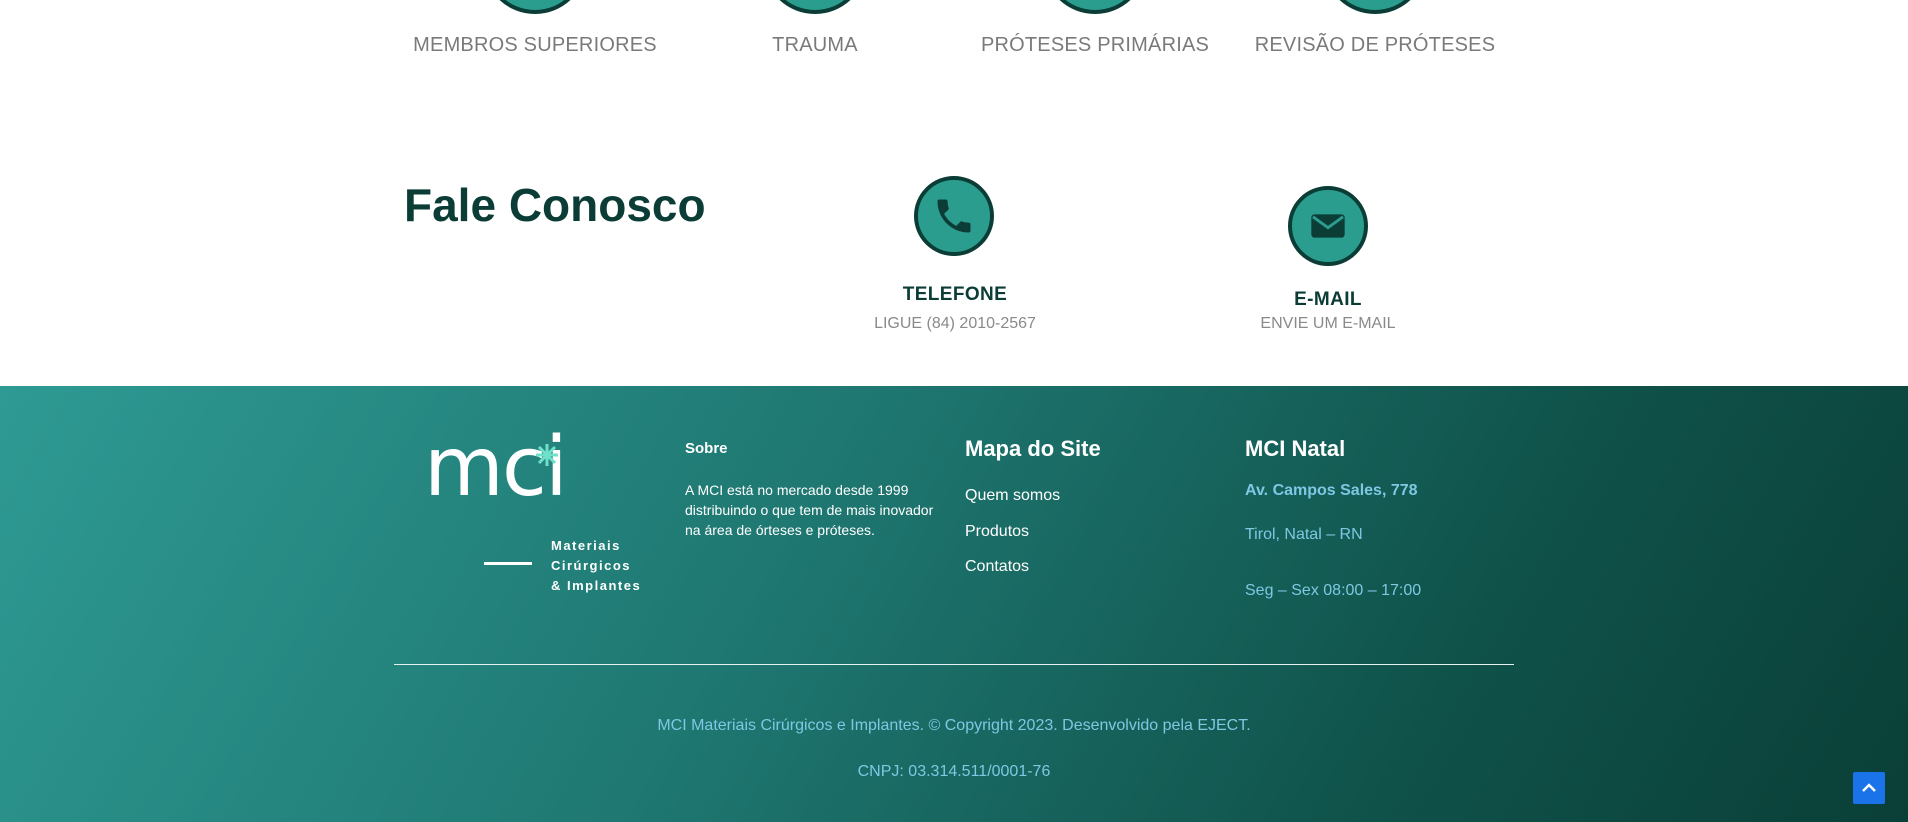  What do you see at coordinates (1328, 299) in the screenshot?
I see `email-title: E-MAIL` at bounding box center [1328, 299].